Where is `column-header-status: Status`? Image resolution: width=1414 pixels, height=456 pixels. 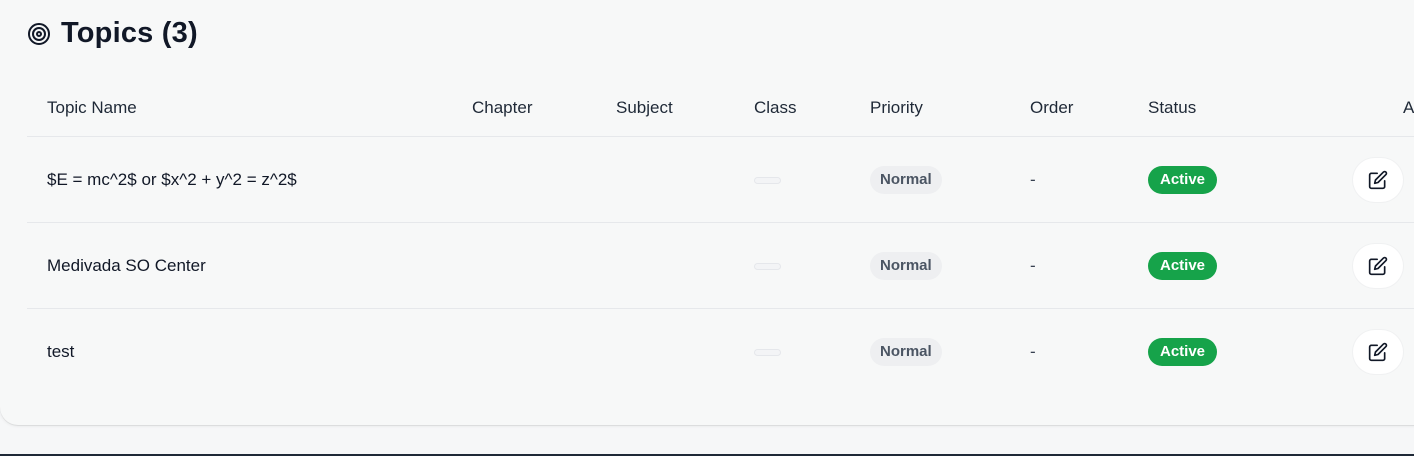
column-header-status: Status is located at coordinates (1172, 108).